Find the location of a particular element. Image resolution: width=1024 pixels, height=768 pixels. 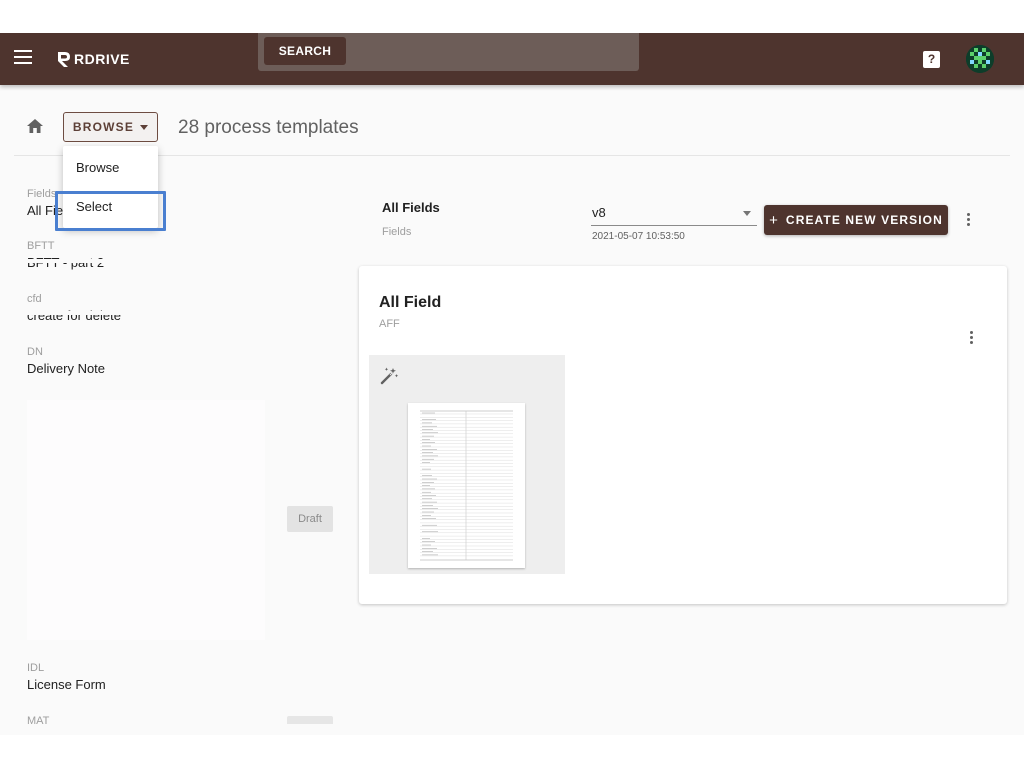

template-name: License Form is located at coordinates (66, 684).